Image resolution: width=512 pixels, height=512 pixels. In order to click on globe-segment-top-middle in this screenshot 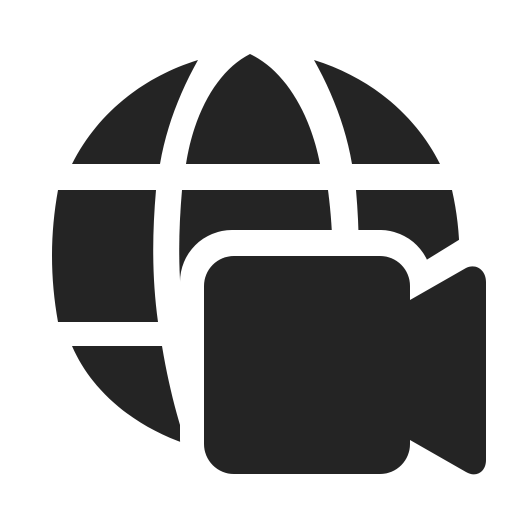, I will do `click(253, 109)`.